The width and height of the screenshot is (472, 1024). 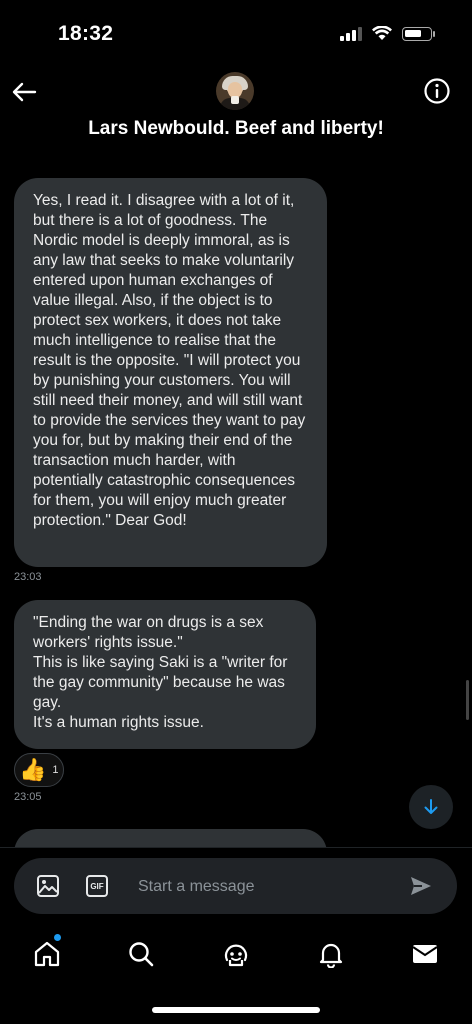 I want to click on chat-header: Lars Newbould. Beef and liberty!, so click(x=236, y=110).